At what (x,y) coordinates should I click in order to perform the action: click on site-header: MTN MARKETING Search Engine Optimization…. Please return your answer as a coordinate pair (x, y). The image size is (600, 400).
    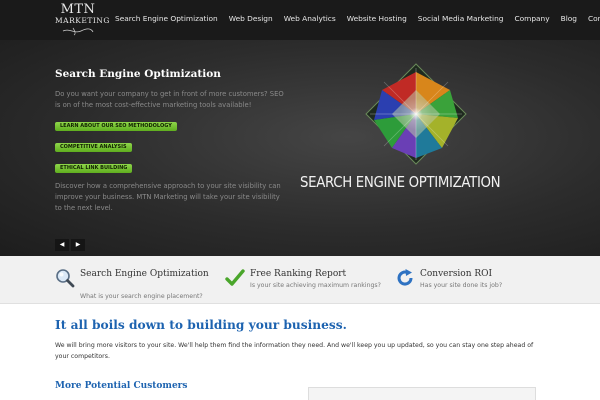
    Looking at the image, I should click on (300, 20).